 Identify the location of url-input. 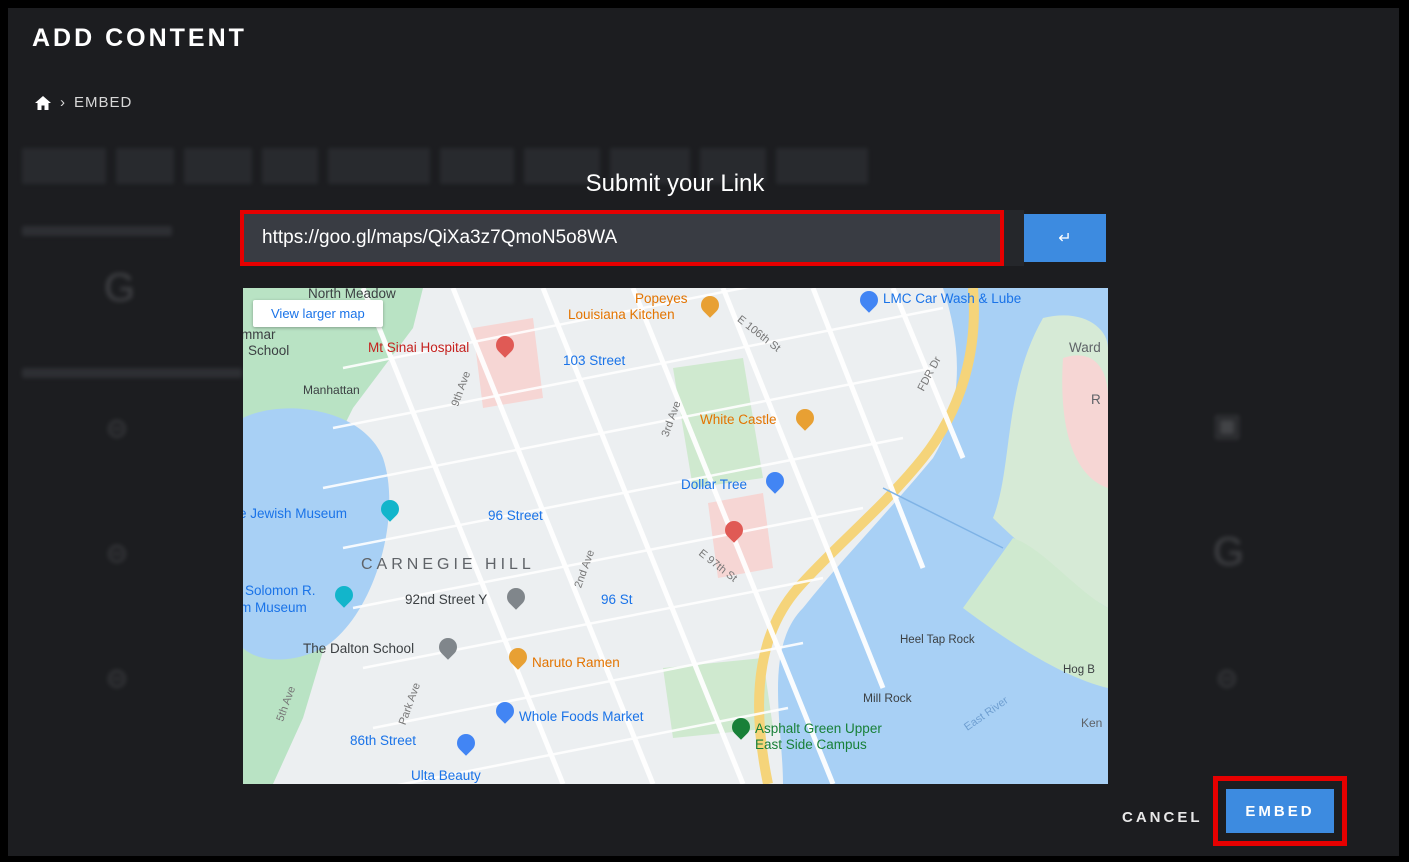
(622, 238).